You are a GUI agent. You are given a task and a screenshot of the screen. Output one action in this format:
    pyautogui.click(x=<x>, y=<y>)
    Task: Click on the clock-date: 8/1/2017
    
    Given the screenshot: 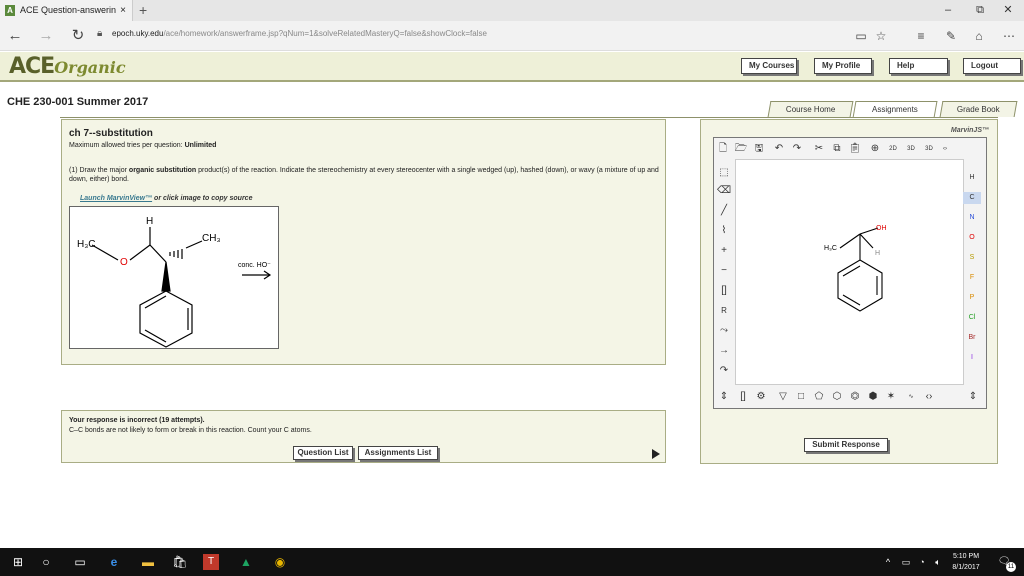 What is the action you would take?
    pyautogui.click(x=966, y=567)
    